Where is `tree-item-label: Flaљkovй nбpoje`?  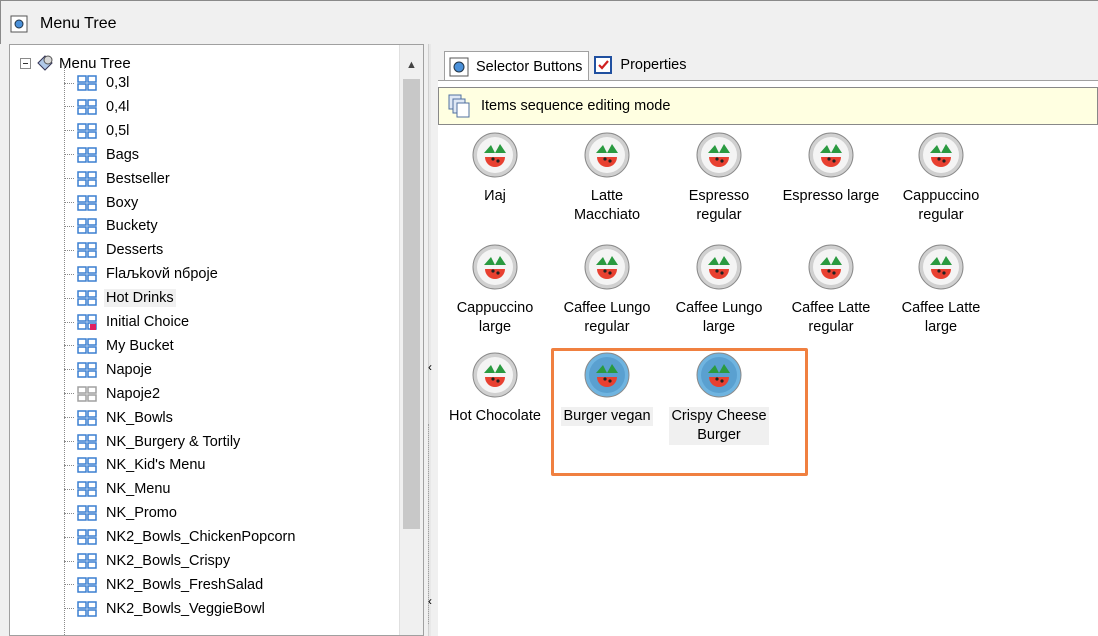
tree-item-label: Flaљkovй nбpoje is located at coordinates (162, 274).